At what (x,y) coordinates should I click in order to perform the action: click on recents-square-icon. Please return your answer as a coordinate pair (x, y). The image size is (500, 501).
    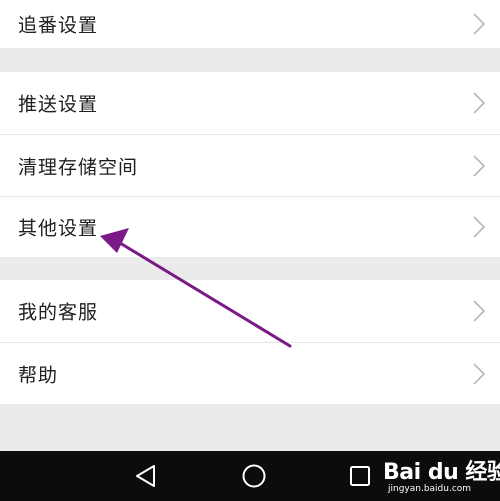
    Looking at the image, I should click on (360, 476).